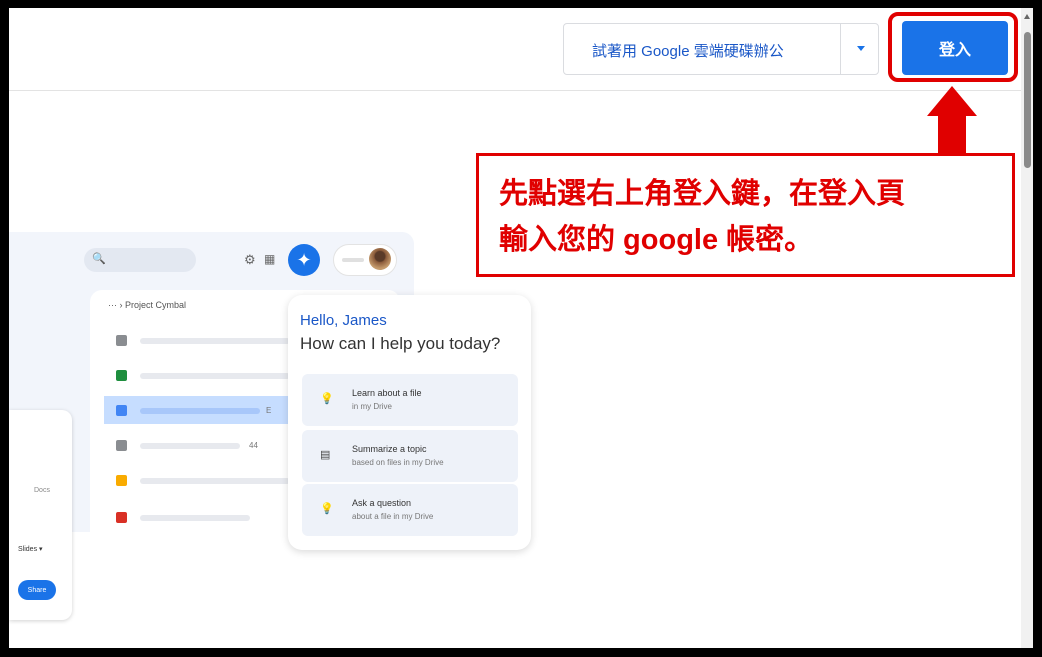 Image resolution: width=1042 pixels, height=657 pixels. I want to click on file-meta: E, so click(269, 410).